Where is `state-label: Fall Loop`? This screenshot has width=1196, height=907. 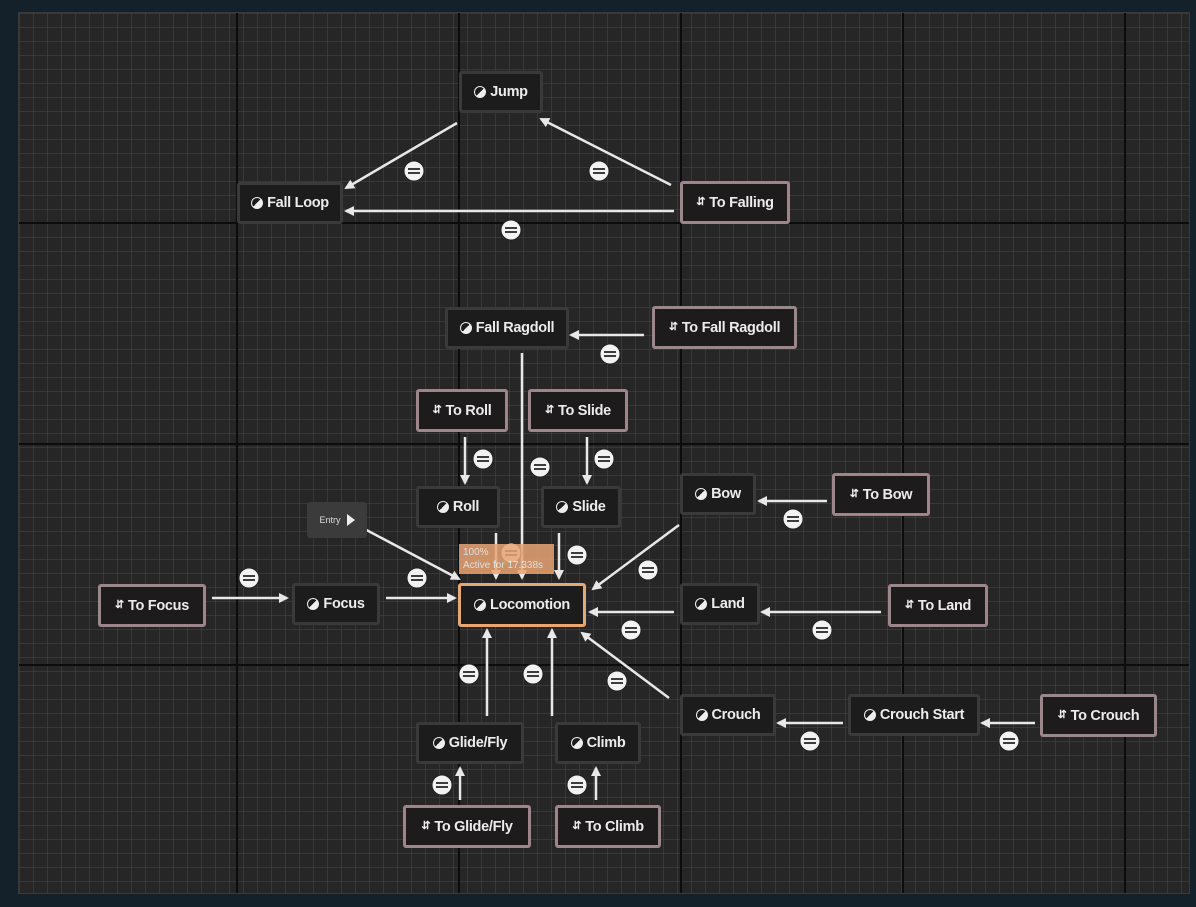 state-label: Fall Loop is located at coordinates (298, 203).